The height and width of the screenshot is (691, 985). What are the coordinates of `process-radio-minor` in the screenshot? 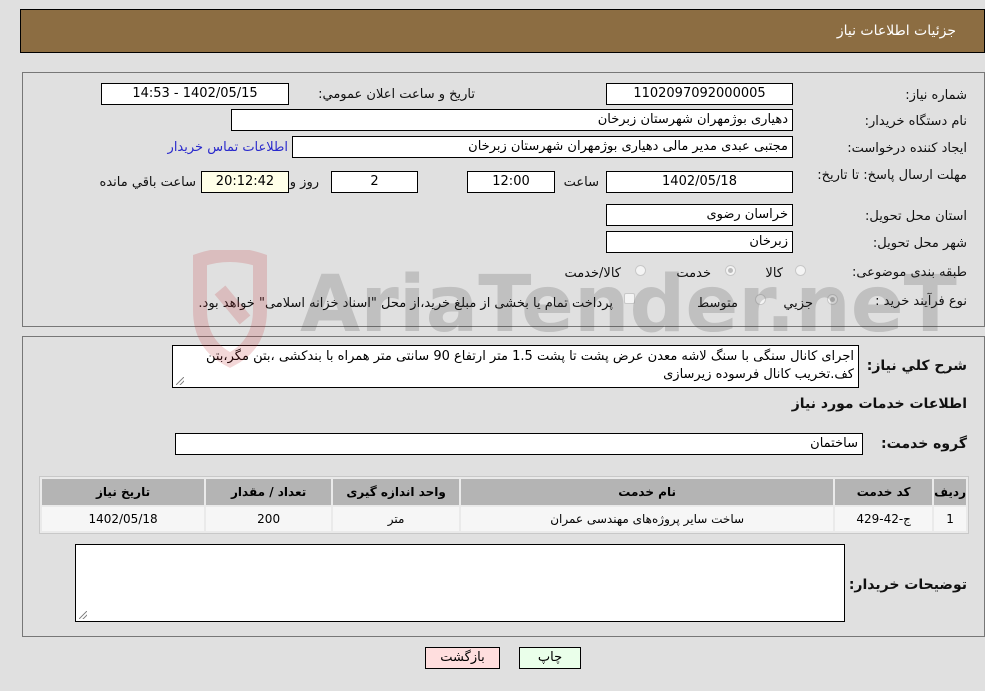 It's located at (832, 299).